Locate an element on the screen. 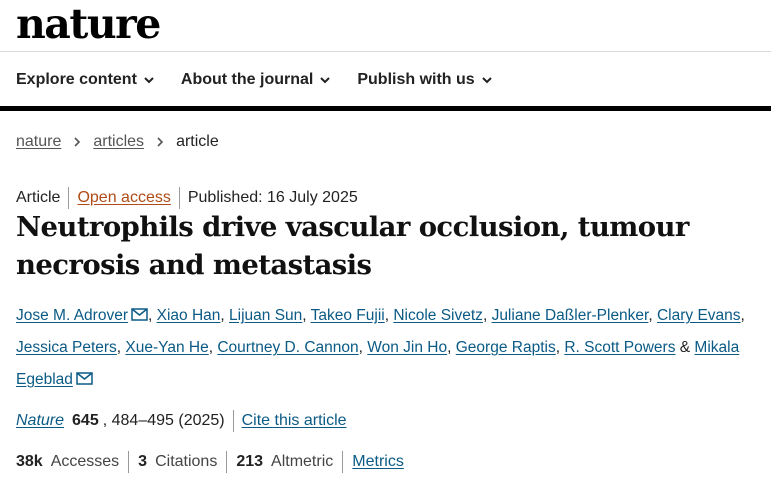 Image resolution: width=771 pixels, height=489 pixels. metrics-link: Metrics is located at coordinates (378, 462).